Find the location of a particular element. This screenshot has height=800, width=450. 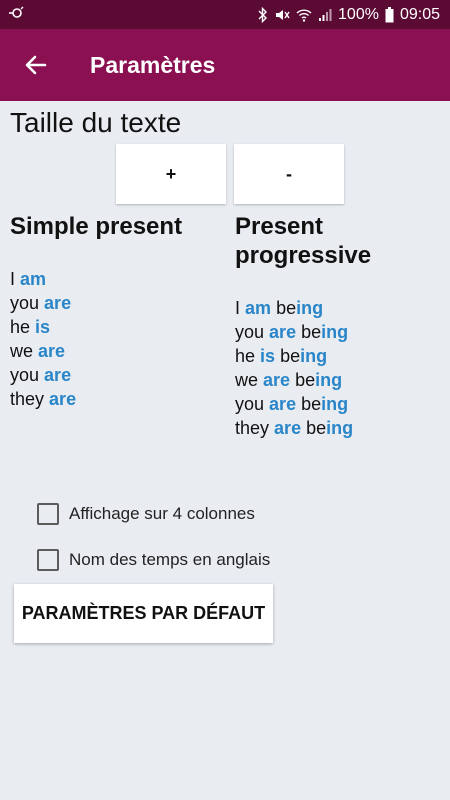

conjugation-list: I am you are he is we are you are they are is located at coordinates (117, 339).